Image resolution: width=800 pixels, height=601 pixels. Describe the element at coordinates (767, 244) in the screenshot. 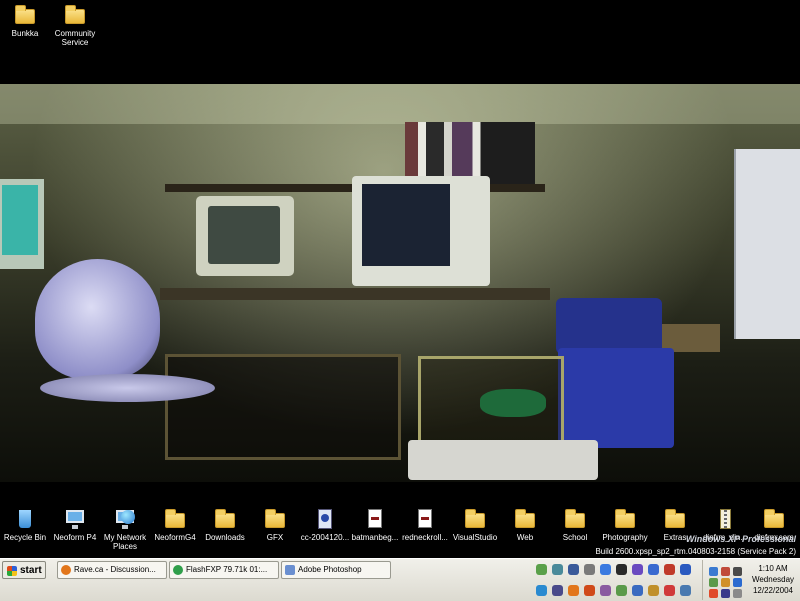

I see `wallpaper-drawers` at that location.